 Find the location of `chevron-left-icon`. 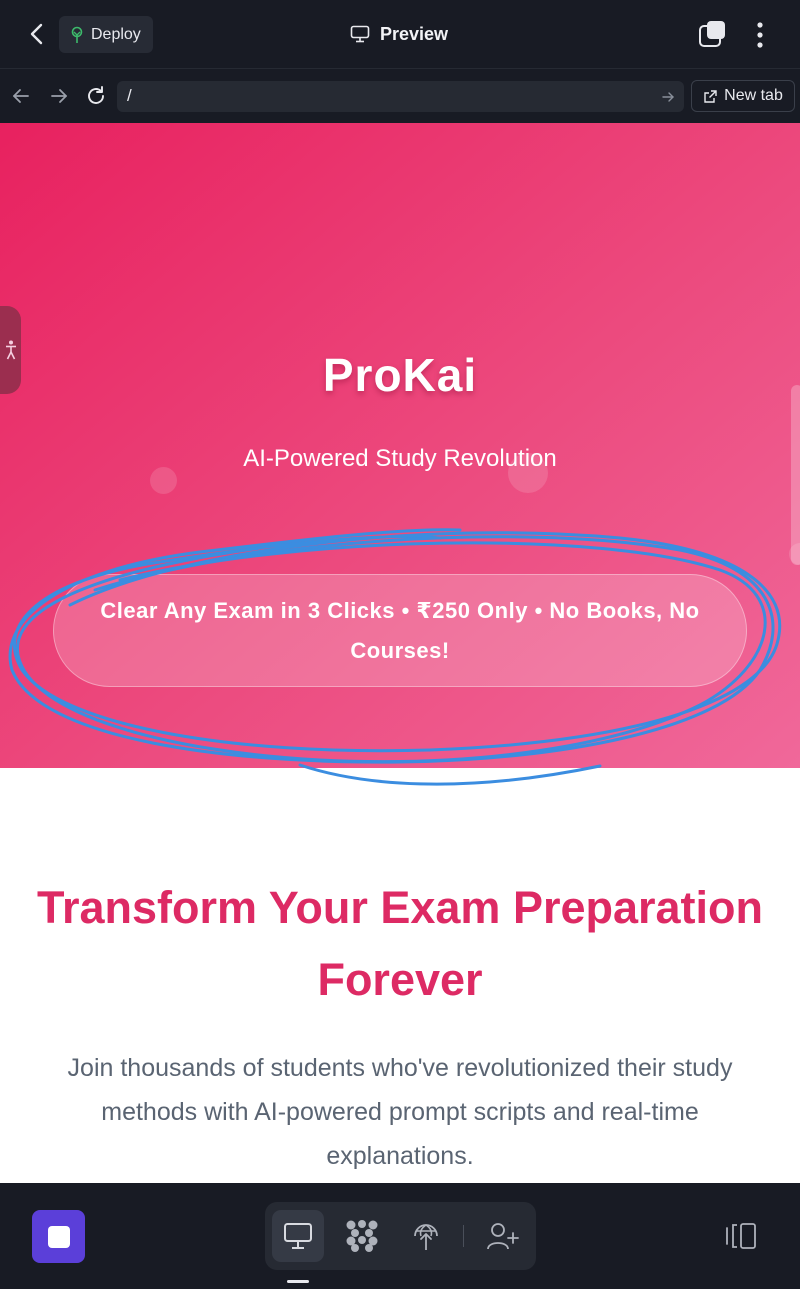

chevron-left-icon is located at coordinates (36, 34).